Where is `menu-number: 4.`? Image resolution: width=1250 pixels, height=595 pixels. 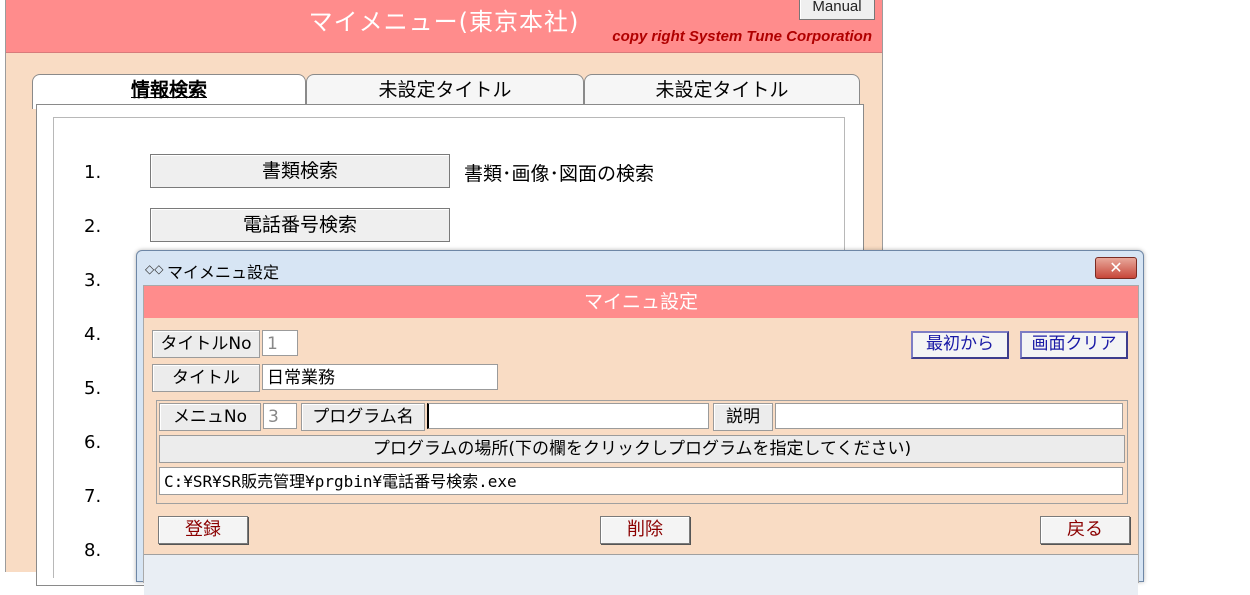
menu-number: 4. is located at coordinates (93, 334).